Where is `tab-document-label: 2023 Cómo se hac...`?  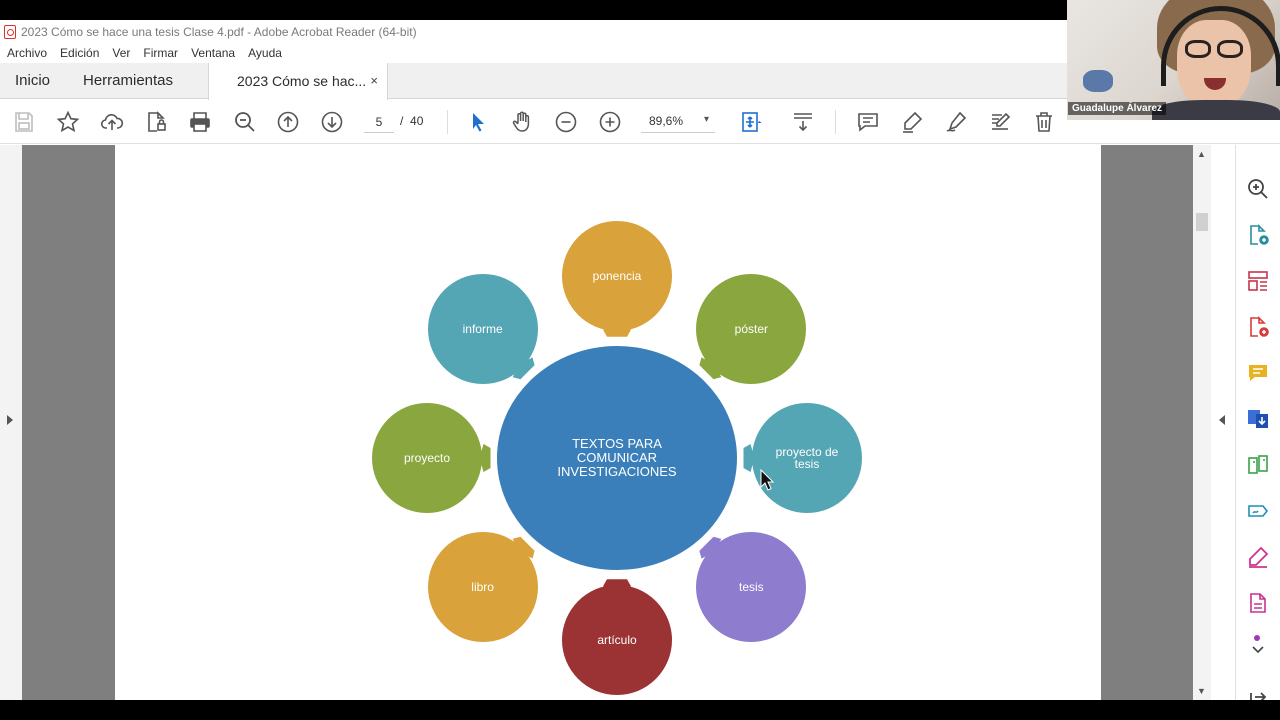 tab-document-label: 2023 Cómo se hac... is located at coordinates (302, 81).